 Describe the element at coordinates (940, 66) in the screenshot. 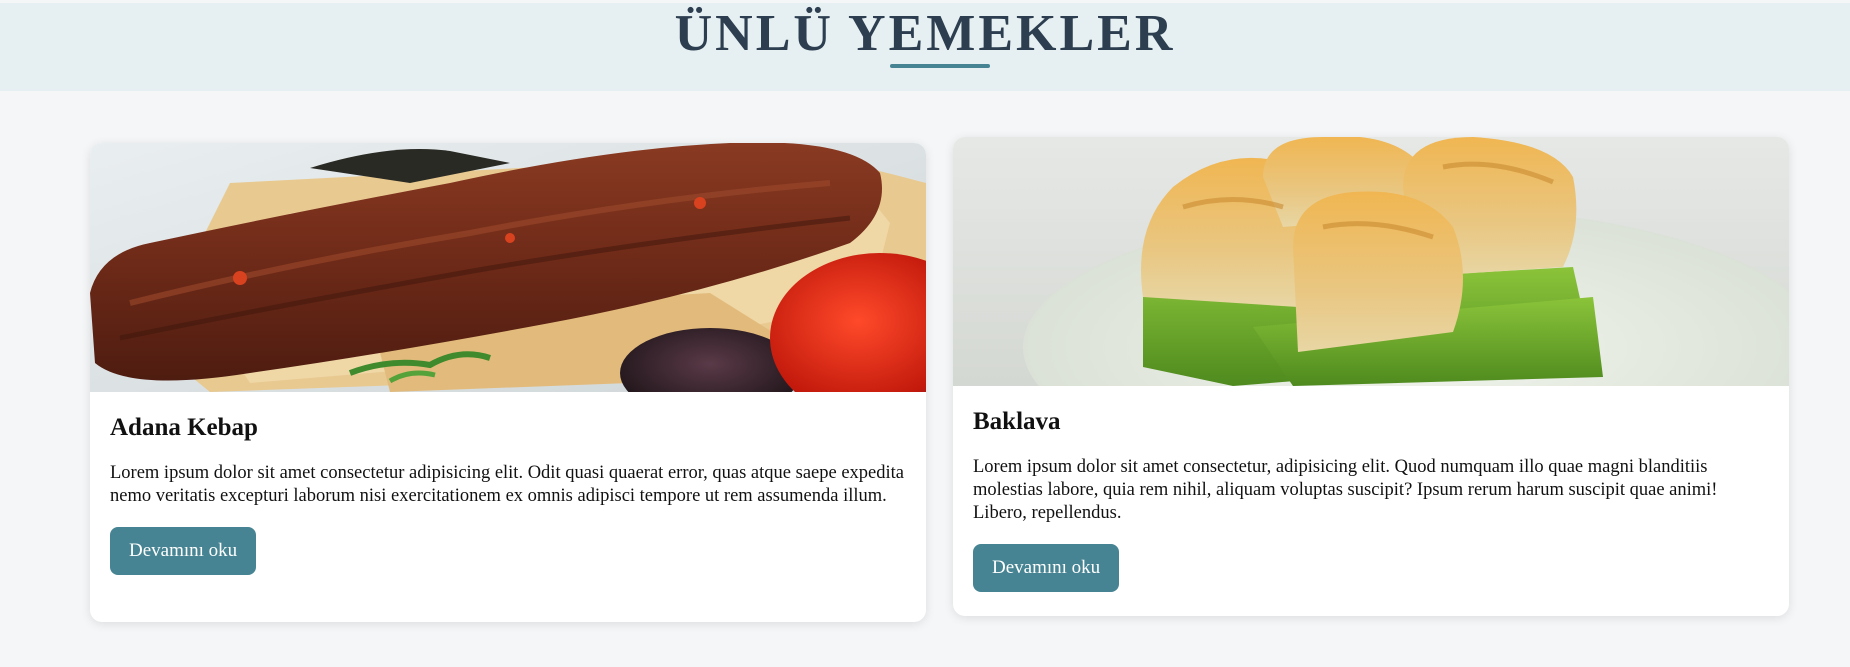

I see `title-underline` at that location.